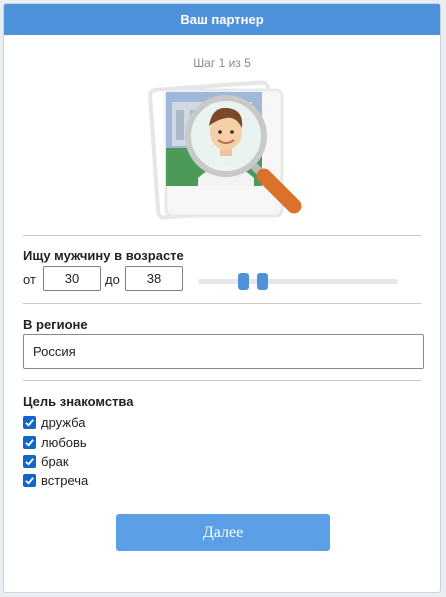 This screenshot has width=446, height=597. I want to click on goal-option-label: встреча, so click(65, 480).